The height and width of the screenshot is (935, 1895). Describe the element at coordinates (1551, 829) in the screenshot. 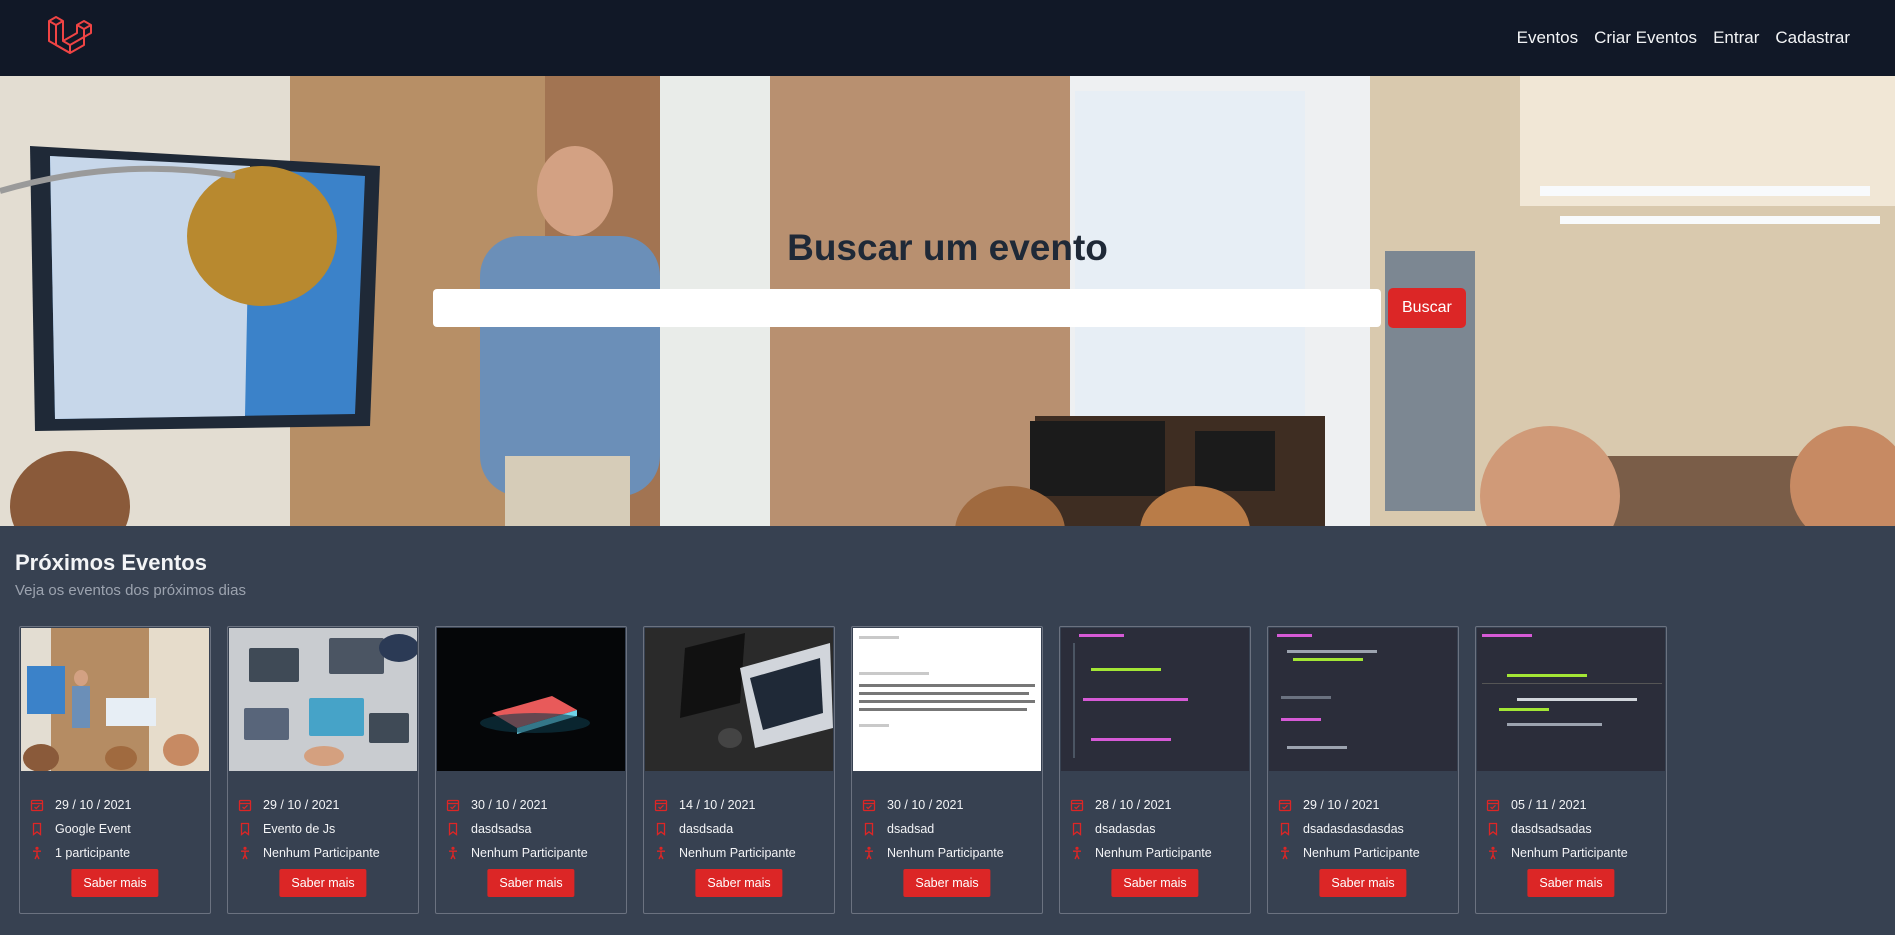

I see `event-name-text: dasdsadsadas` at that location.